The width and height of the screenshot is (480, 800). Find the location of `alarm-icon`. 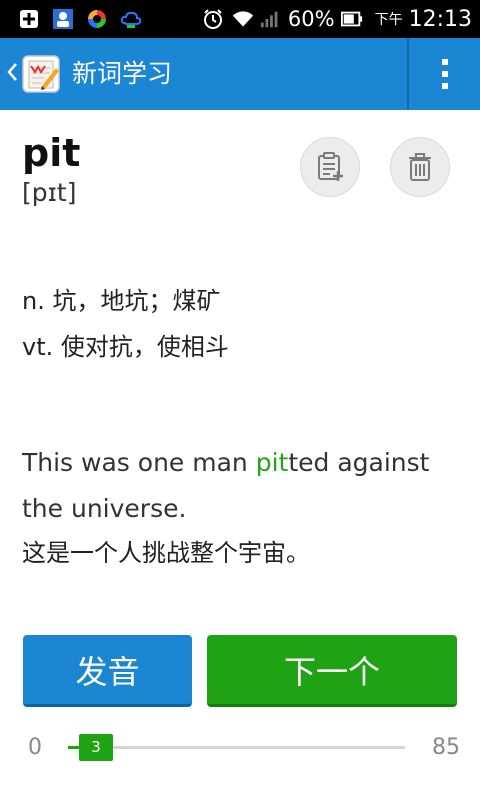

alarm-icon is located at coordinates (213, 19).